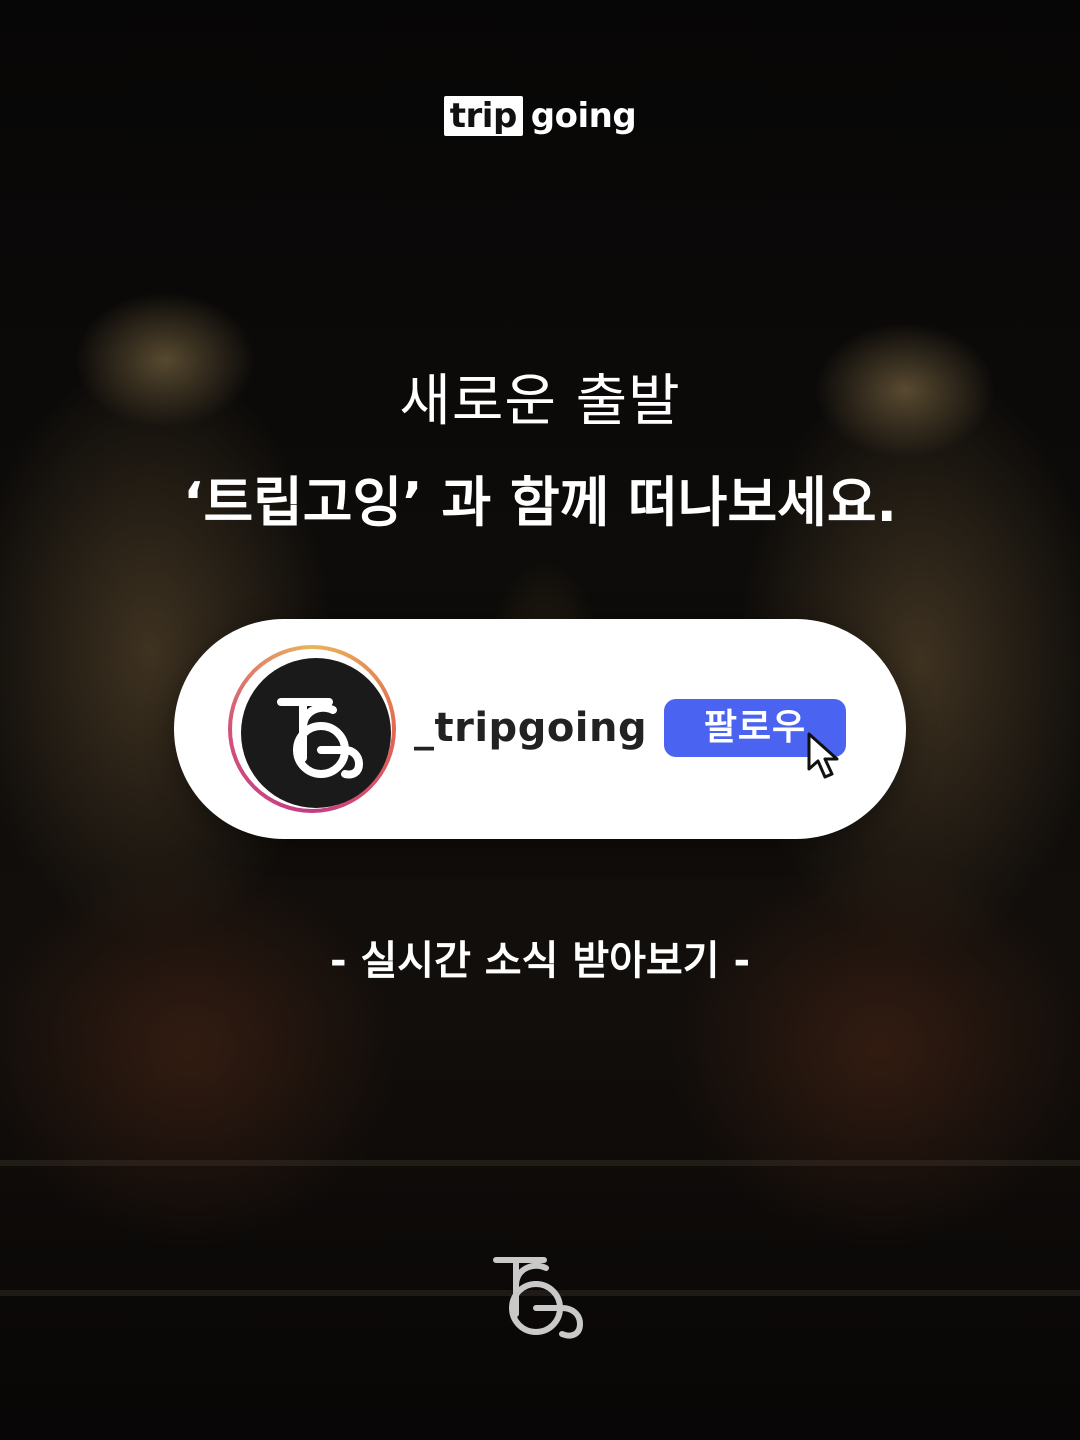  Describe the element at coordinates (530, 728) in the screenshot. I see `username: _tripgoing` at that location.